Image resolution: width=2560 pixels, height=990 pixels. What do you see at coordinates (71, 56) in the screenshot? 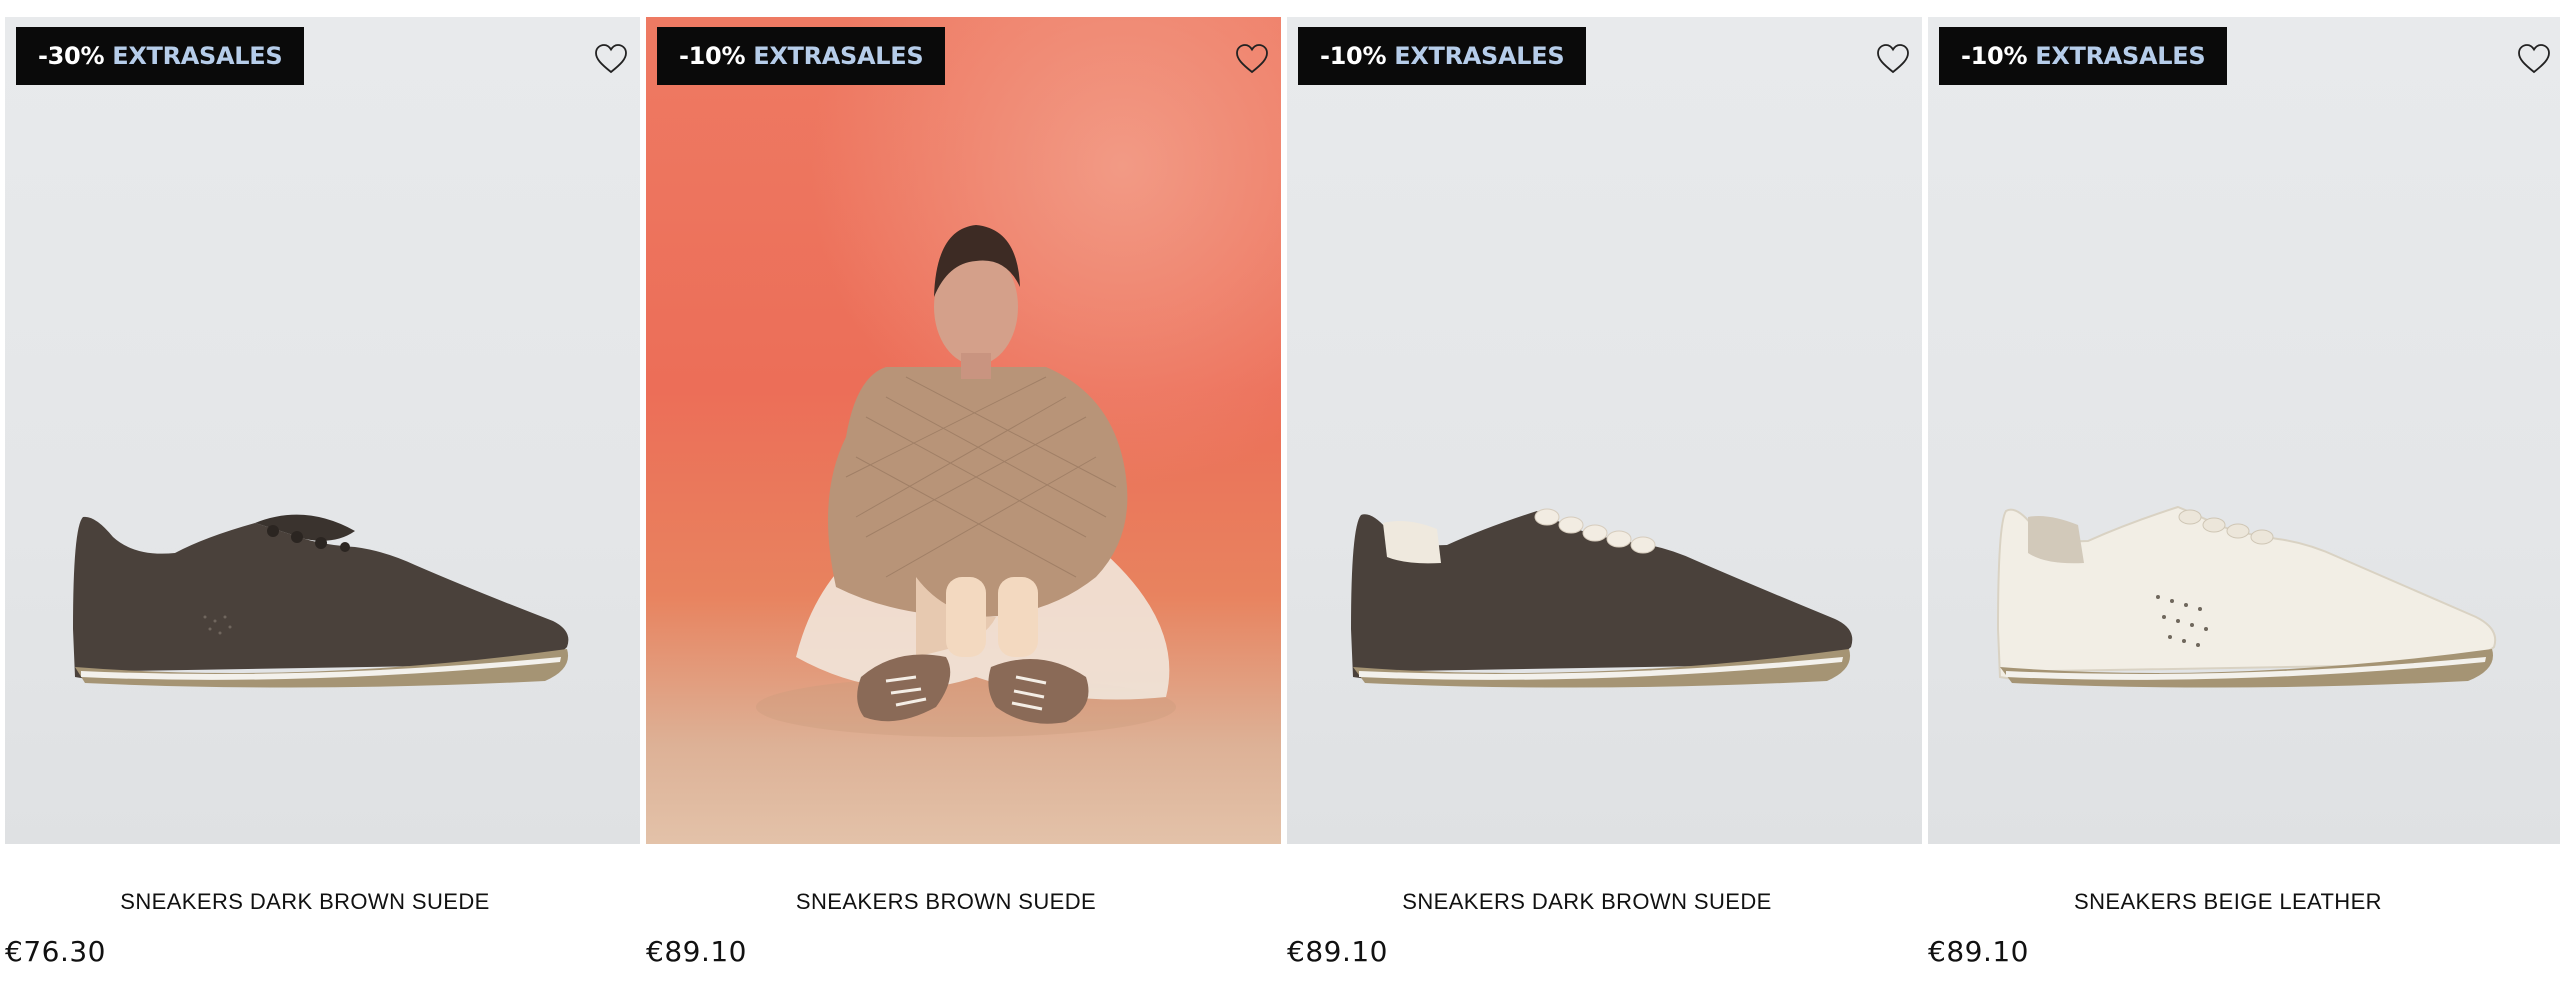
I see `discount-percent: -30%` at bounding box center [71, 56].